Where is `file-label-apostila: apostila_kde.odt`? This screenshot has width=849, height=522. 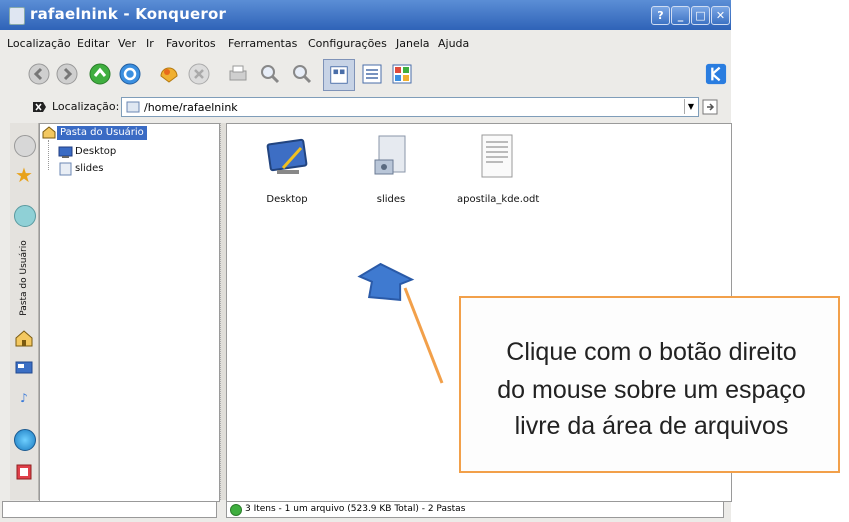 file-label-apostila: apostila_kde.odt is located at coordinates (498, 199).